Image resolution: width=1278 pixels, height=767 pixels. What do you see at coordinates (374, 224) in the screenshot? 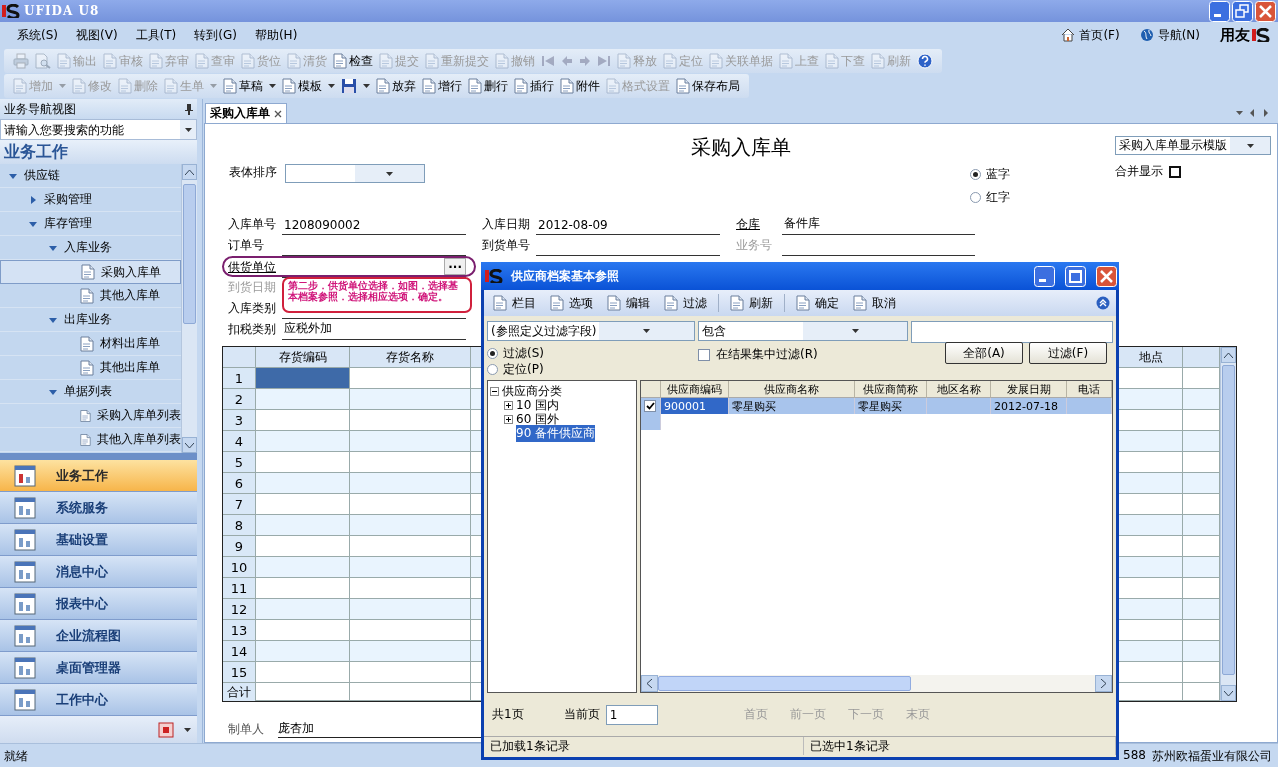
I see `input-field: 1208090002` at bounding box center [374, 224].